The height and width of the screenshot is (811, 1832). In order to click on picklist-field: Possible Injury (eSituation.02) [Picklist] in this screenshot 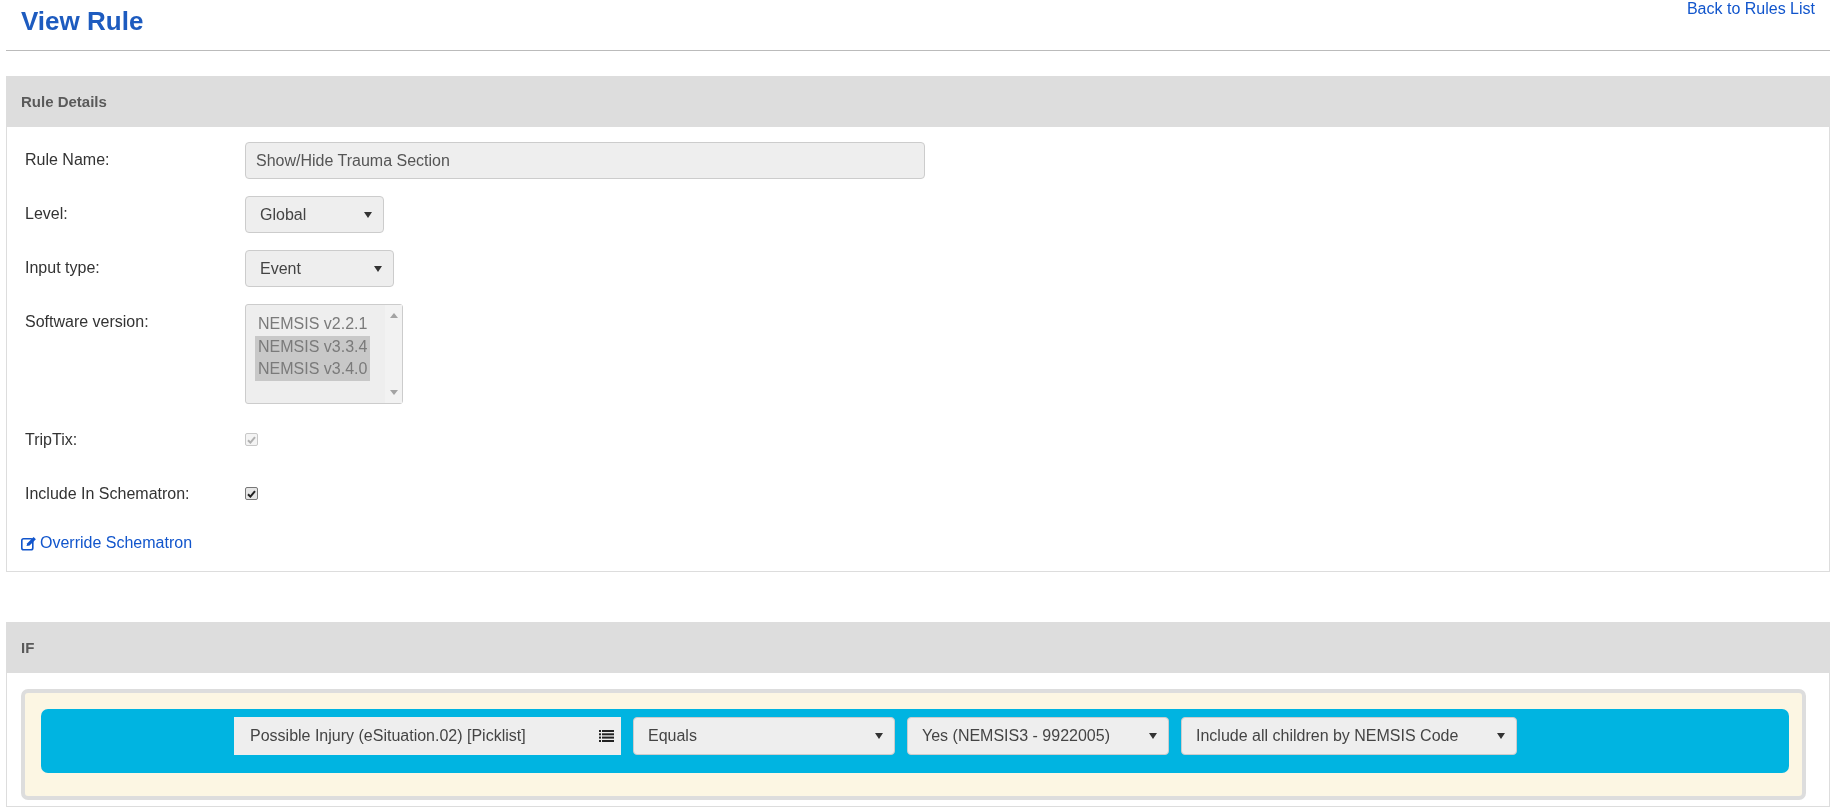, I will do `click(427, 736)`.